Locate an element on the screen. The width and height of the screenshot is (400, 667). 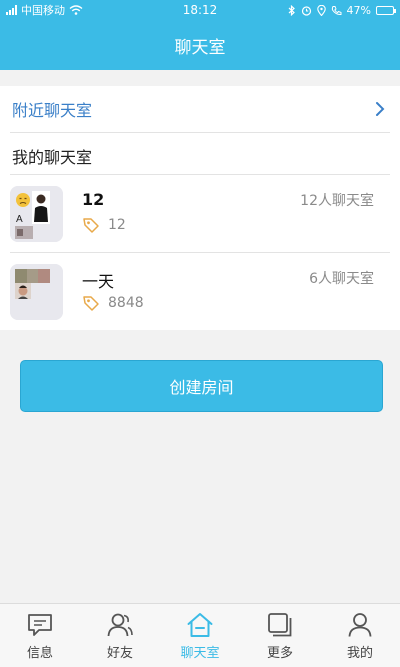
battery-icon is located at coordinates (386, 10).